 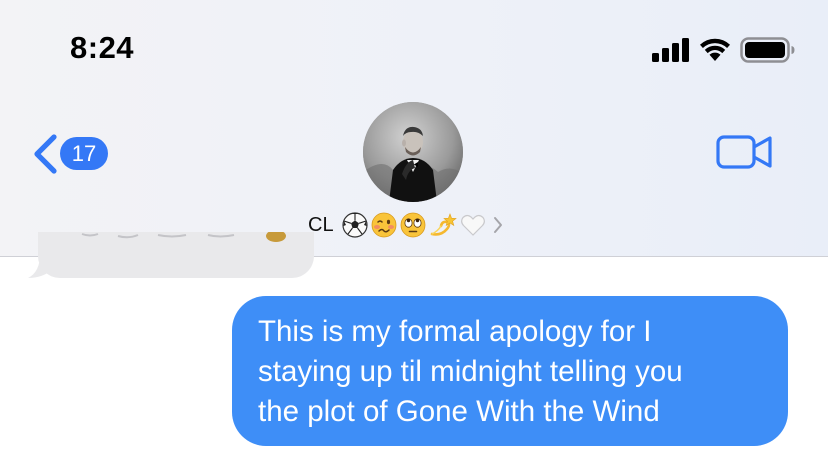 I want to click on white-heart-emoji, so click(x=472, y=225).